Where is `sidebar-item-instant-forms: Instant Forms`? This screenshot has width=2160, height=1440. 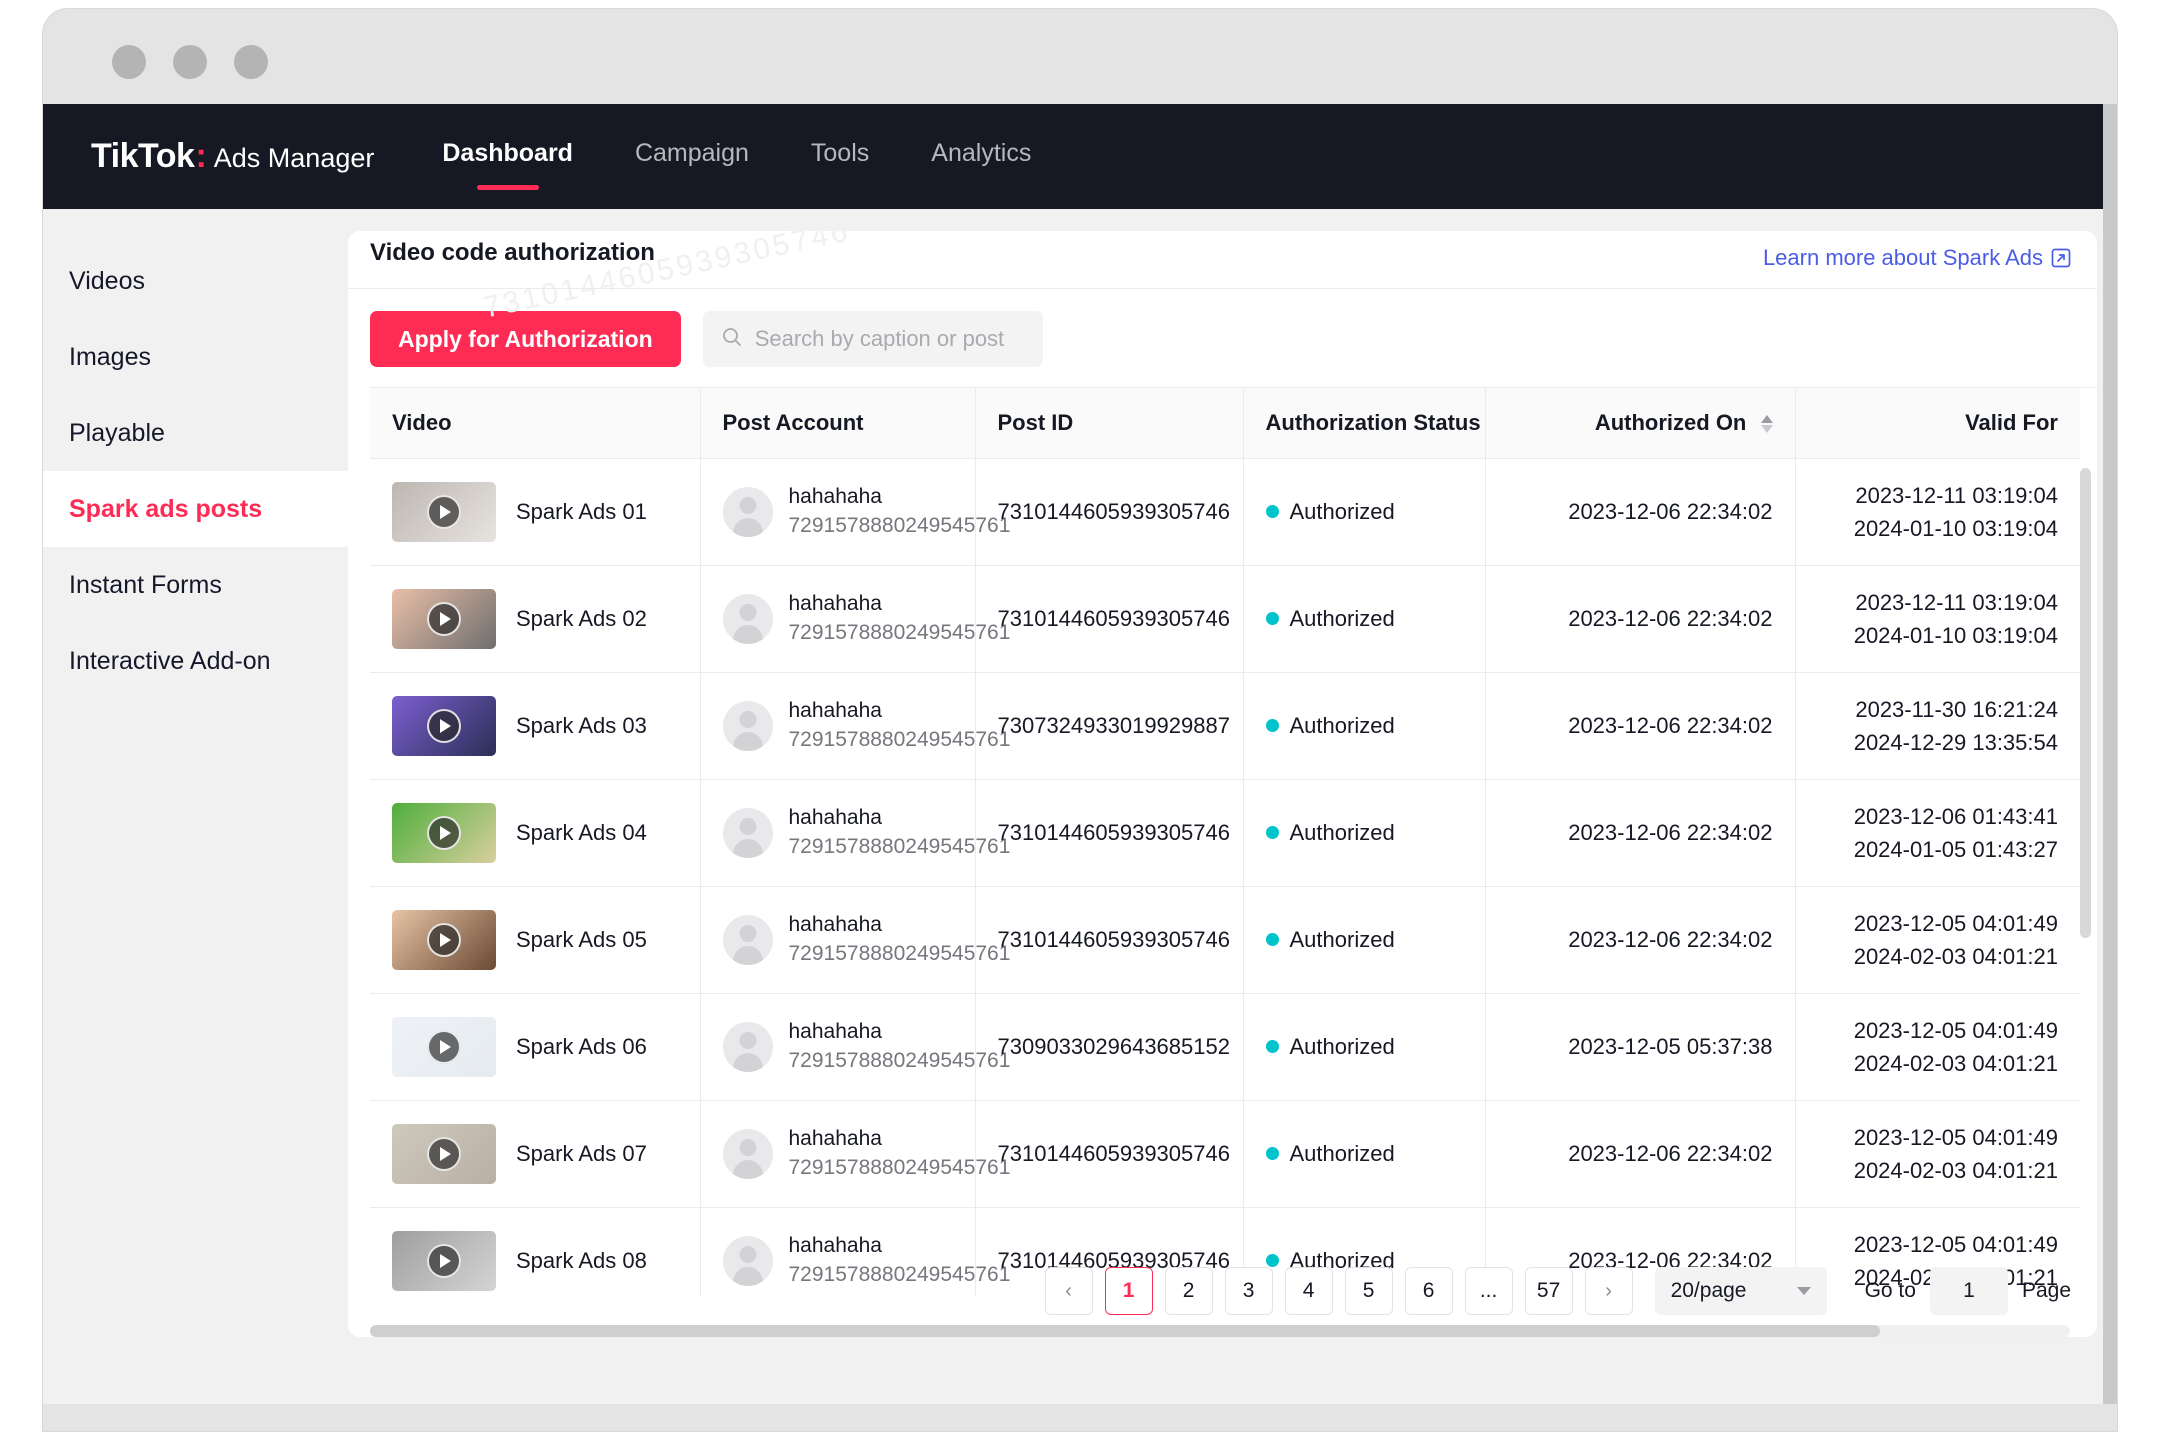
sidebar-item-instant-forms: Instant Forms is located at coordinates (195, 585).